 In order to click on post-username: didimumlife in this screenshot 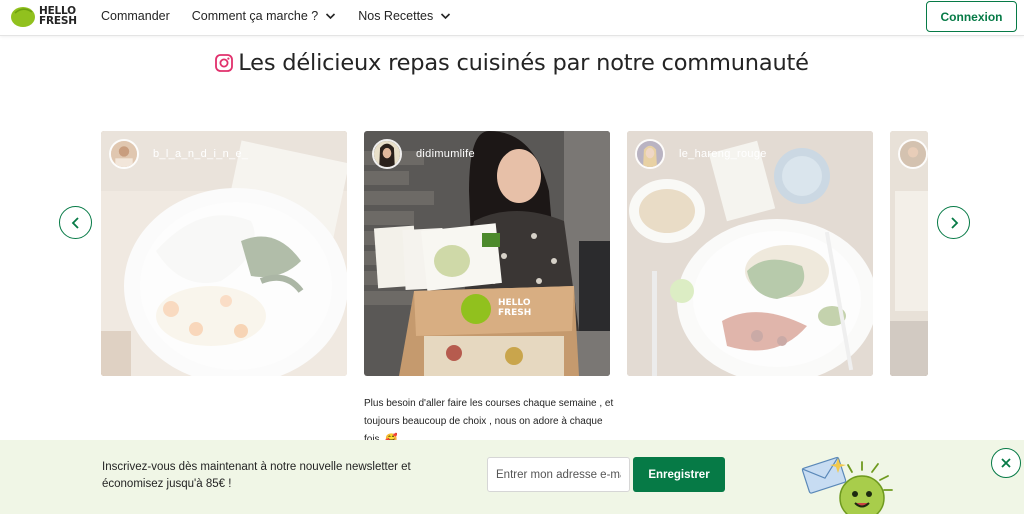, I will do `click(445, 154)`.